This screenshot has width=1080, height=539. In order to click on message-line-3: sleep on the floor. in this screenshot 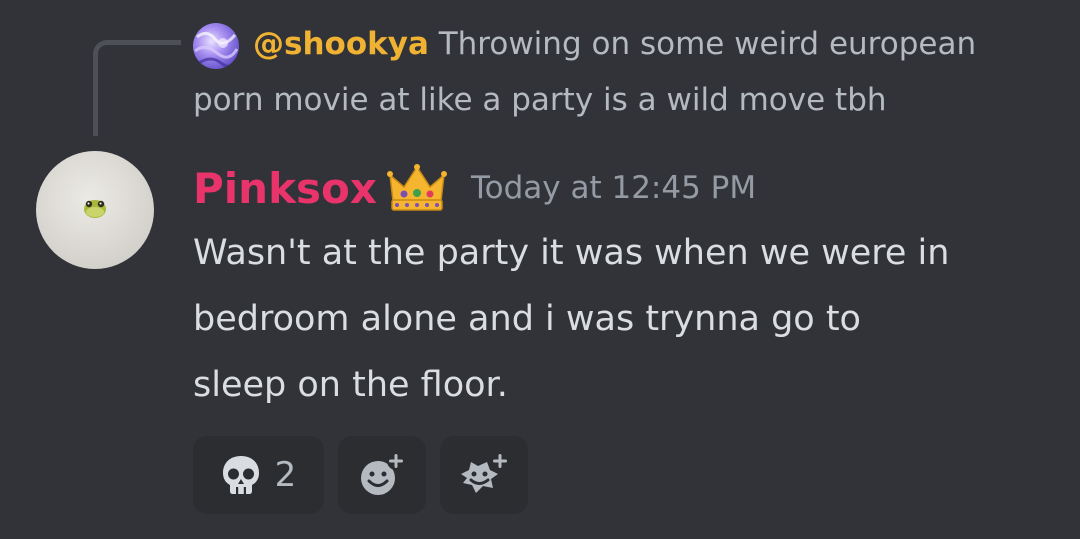, I will do `click(350, 385)`.